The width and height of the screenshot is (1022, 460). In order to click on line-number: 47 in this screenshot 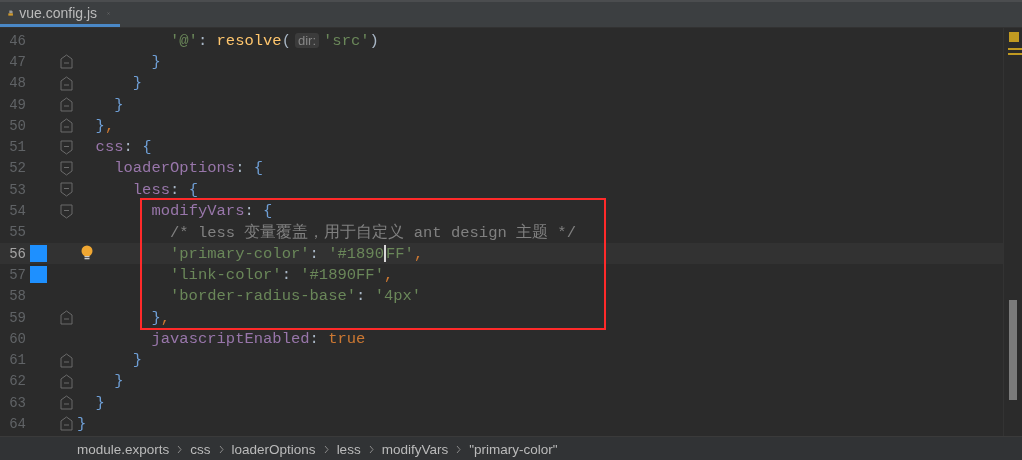, I will do `click(17, 61)`.